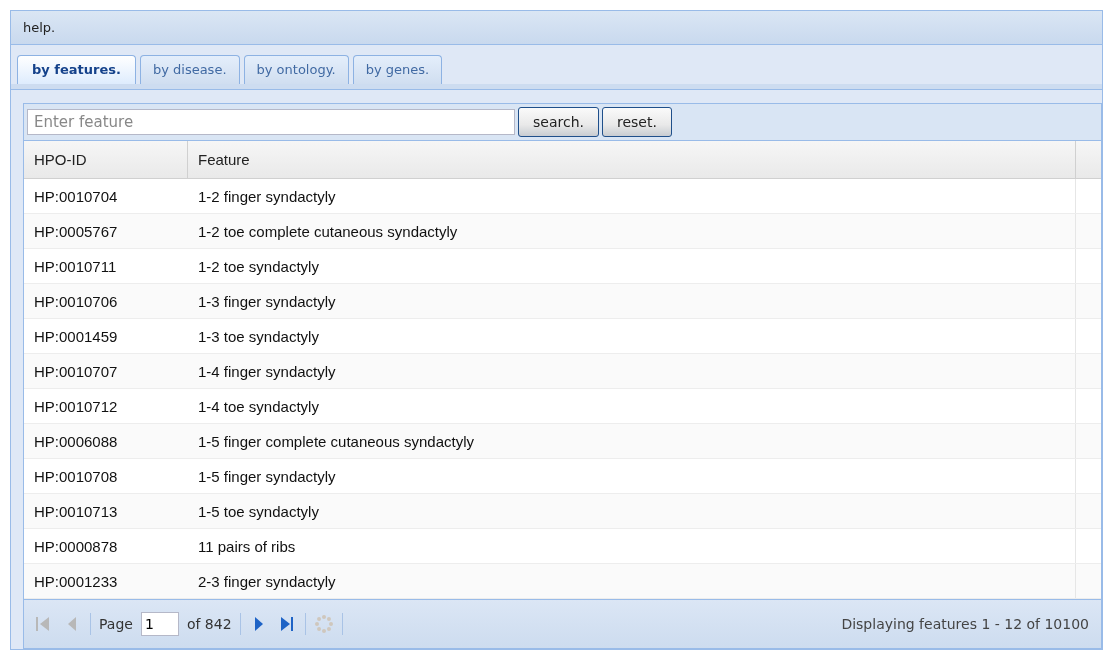  Describe the element at coordinates (76, 69) in the screenshot. I see `tab: by features.` at that location.